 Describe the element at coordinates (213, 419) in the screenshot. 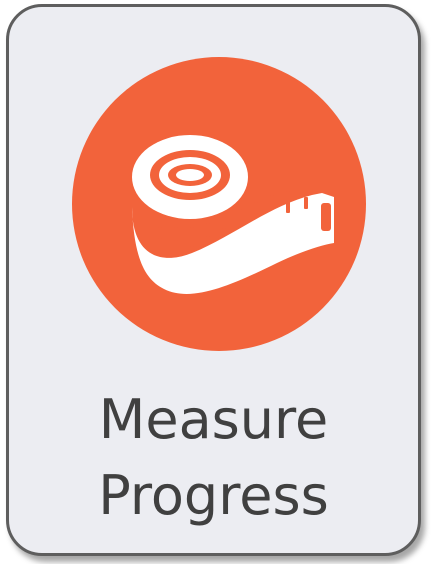

I see `tile-title-line1: Measure` at that location.